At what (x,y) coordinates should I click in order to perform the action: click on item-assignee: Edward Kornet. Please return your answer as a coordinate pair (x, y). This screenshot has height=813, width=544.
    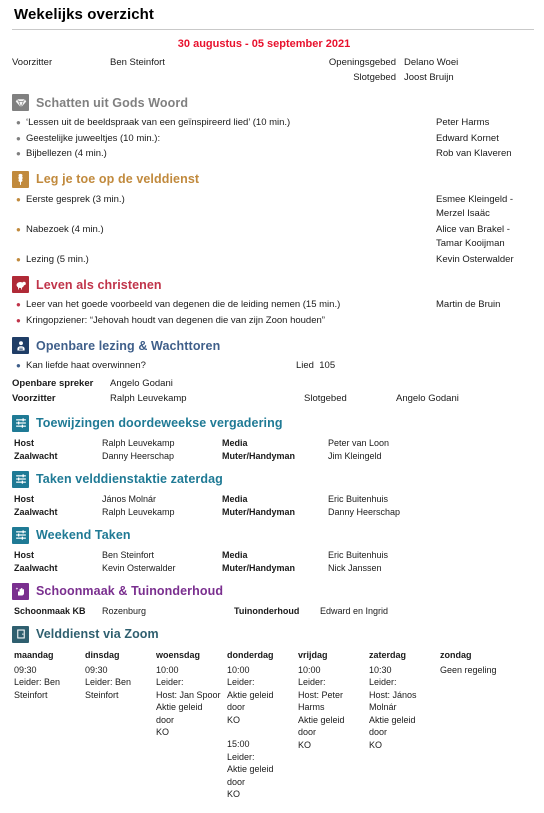
    Looking at the image, I should click on (467, 138).